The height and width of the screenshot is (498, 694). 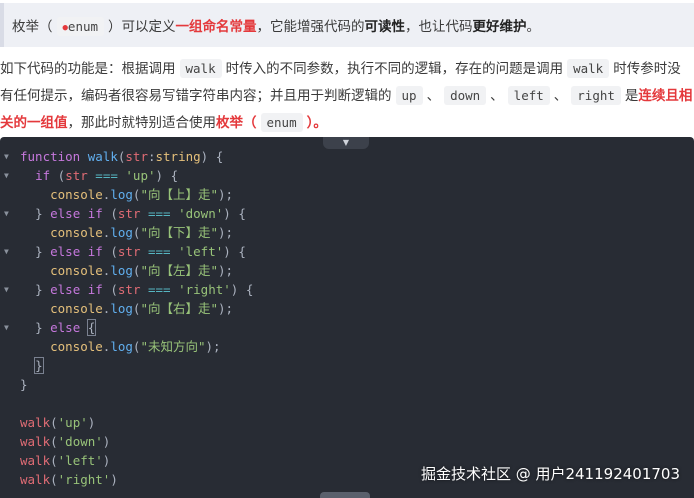 I want to click on paragraph-line-3: 关的一组值，那此时就特别适合使用枚举（ enum）。, so click(x=163, y=122).